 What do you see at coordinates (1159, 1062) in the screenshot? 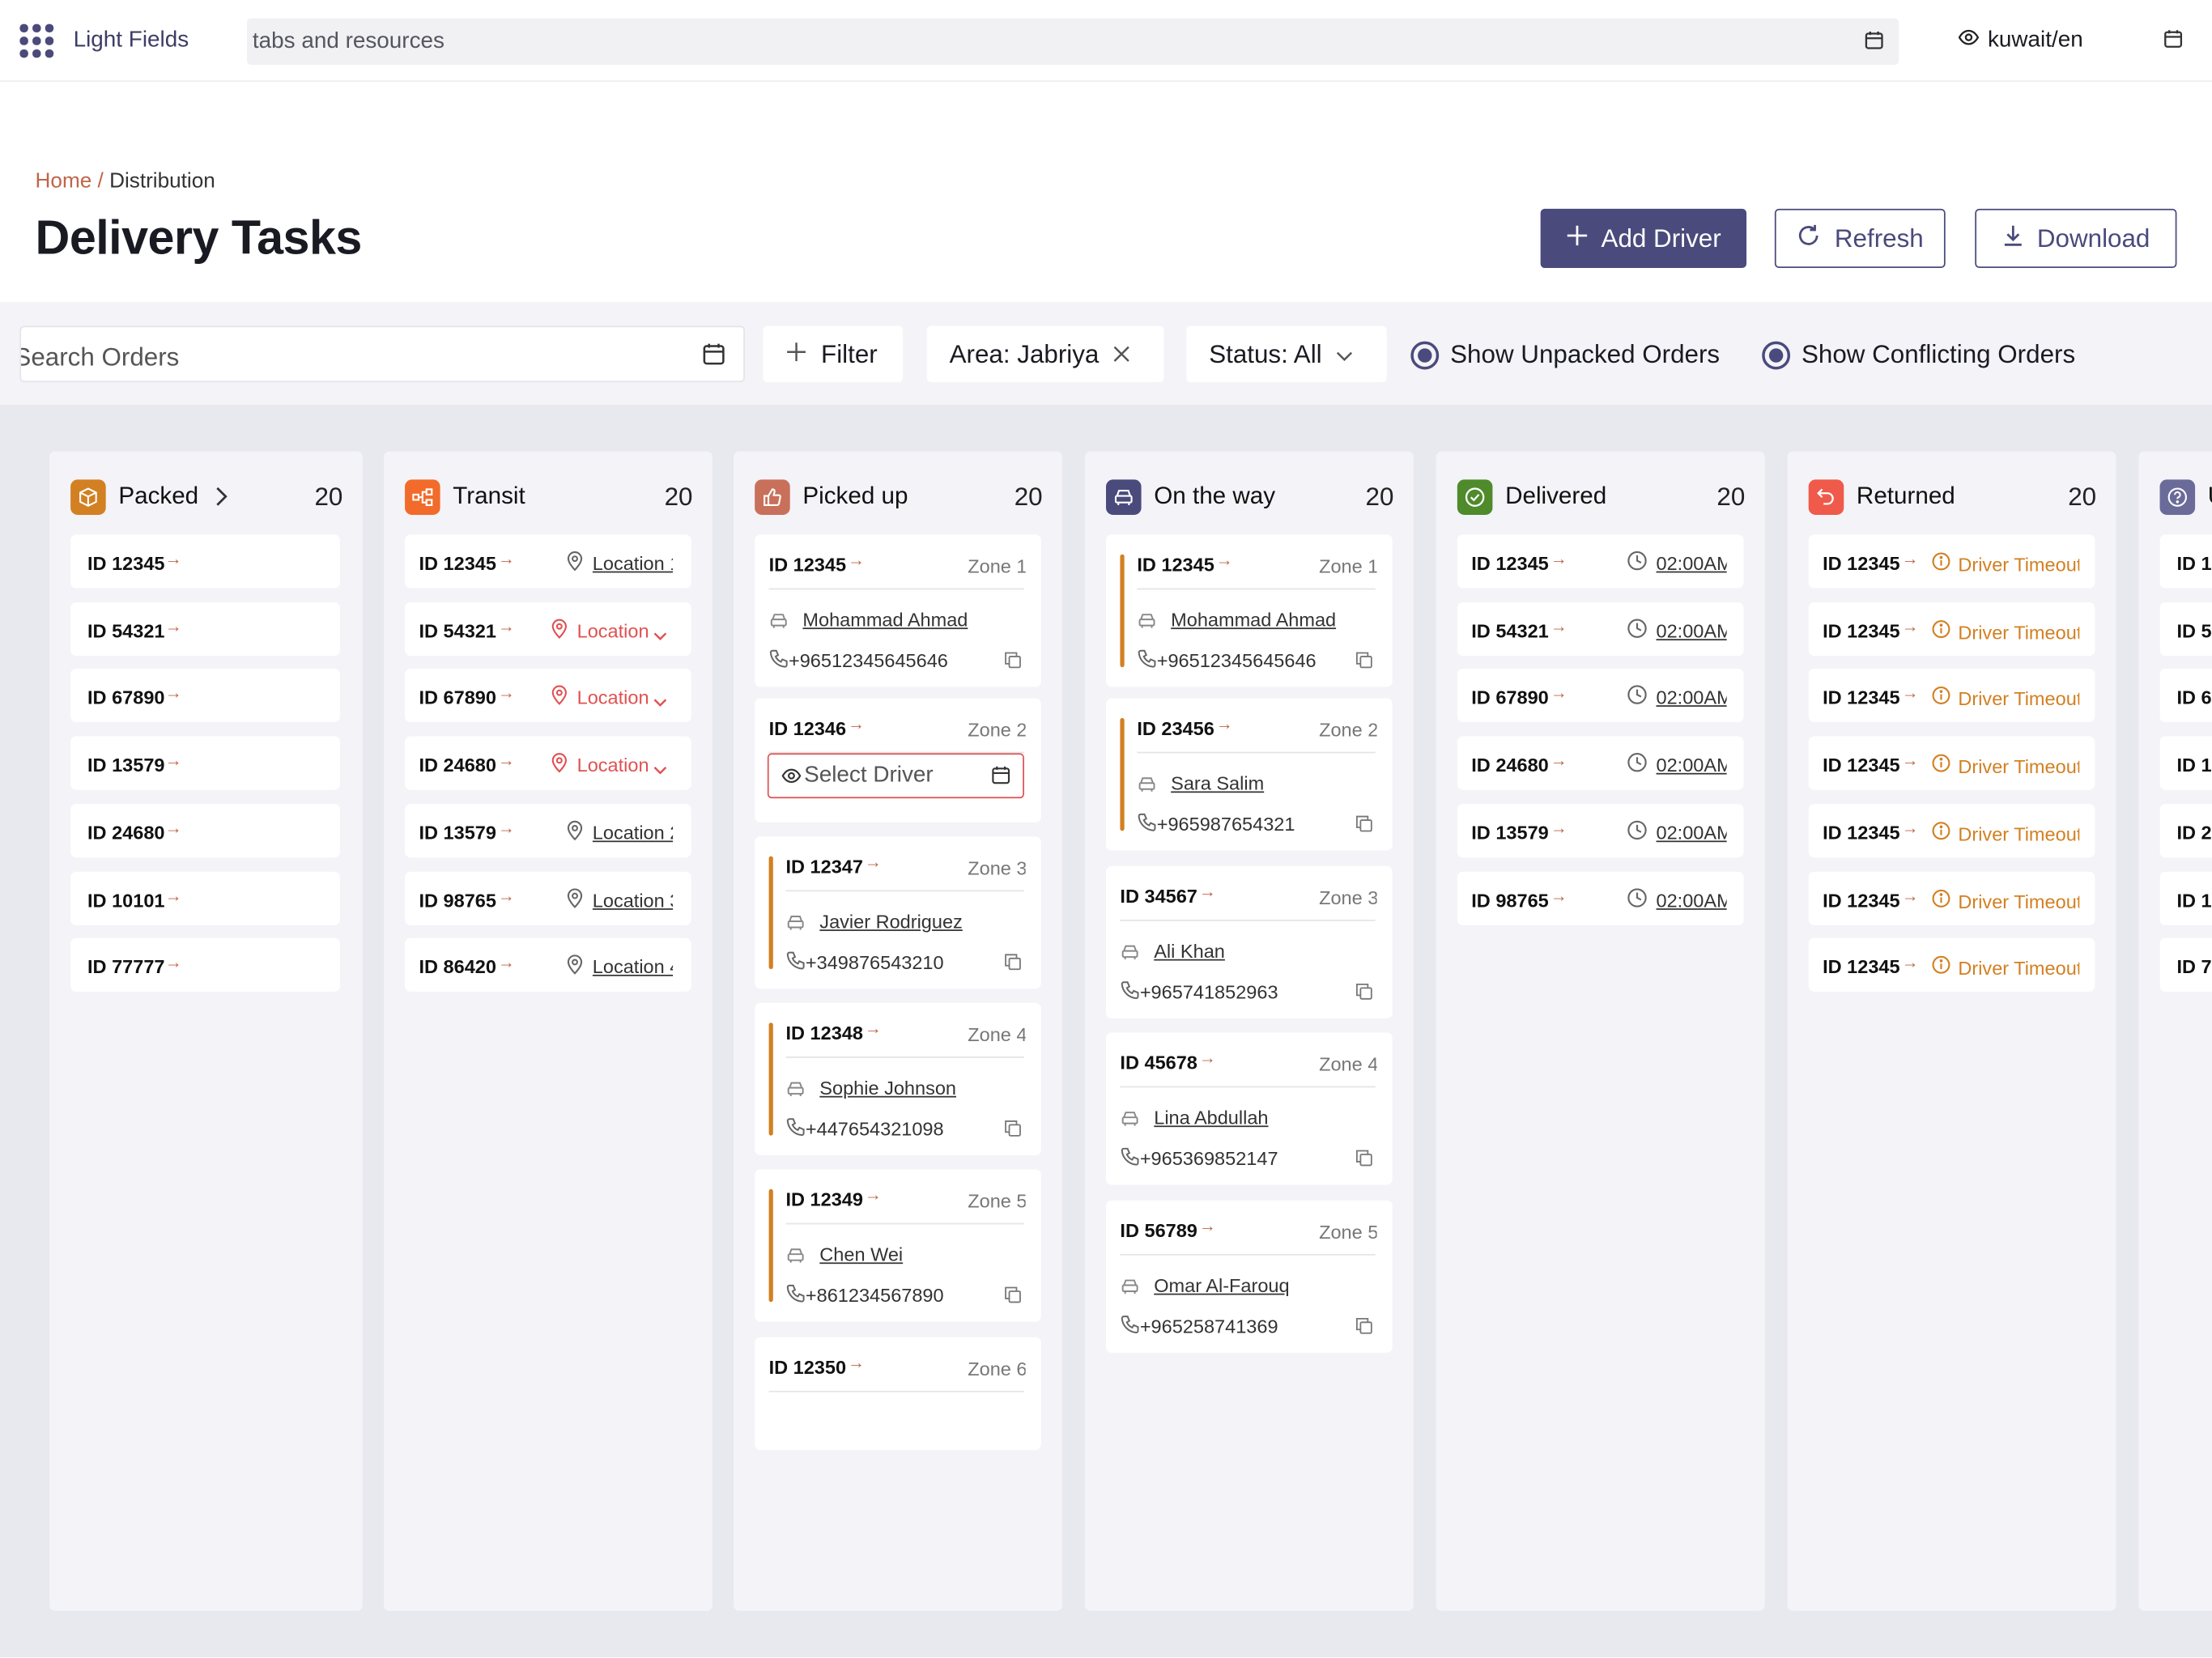
I see `order-id: ID 45678` at bounding box center [1159, 1062].